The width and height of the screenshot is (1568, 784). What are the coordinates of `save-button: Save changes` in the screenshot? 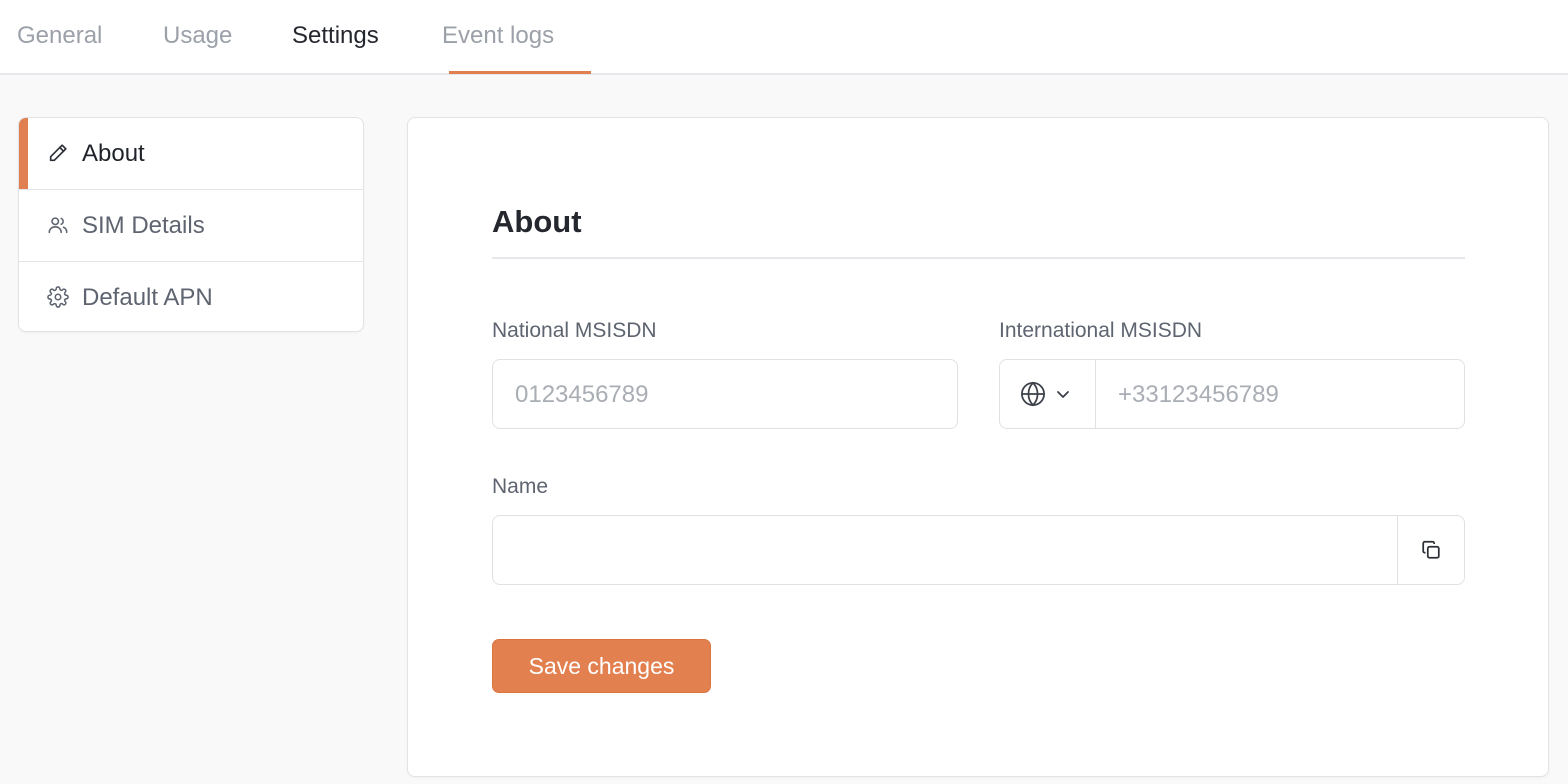 It's located at (601, 666).